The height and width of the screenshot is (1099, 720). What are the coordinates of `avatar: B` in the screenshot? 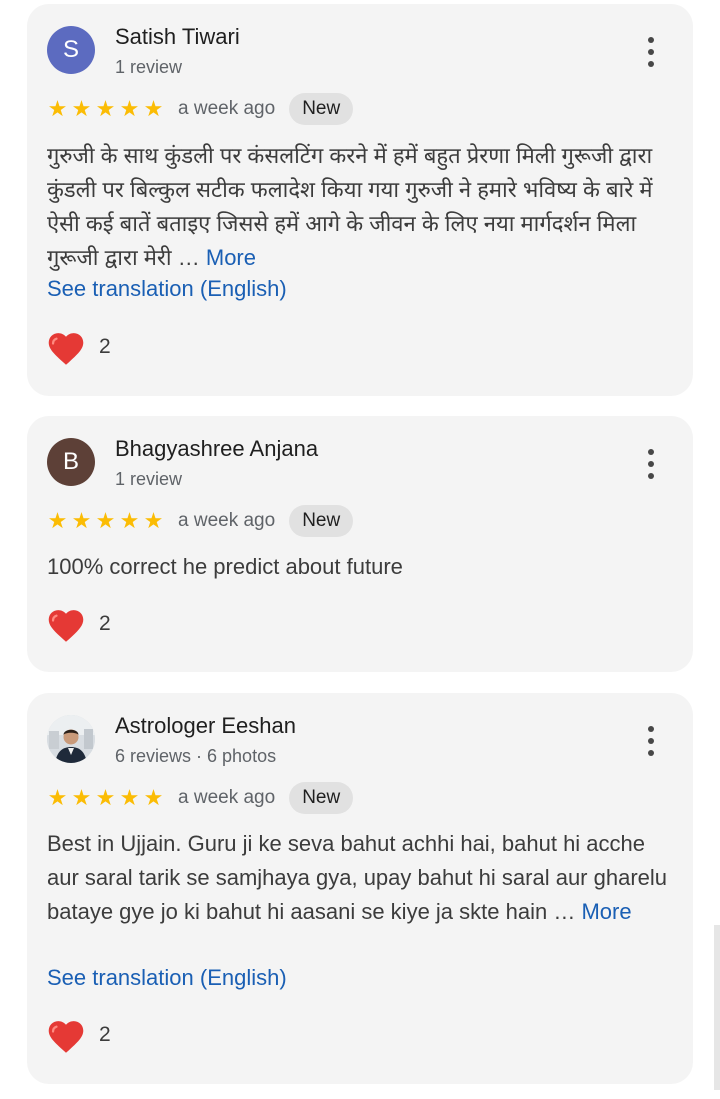 It's located at (71, 462).